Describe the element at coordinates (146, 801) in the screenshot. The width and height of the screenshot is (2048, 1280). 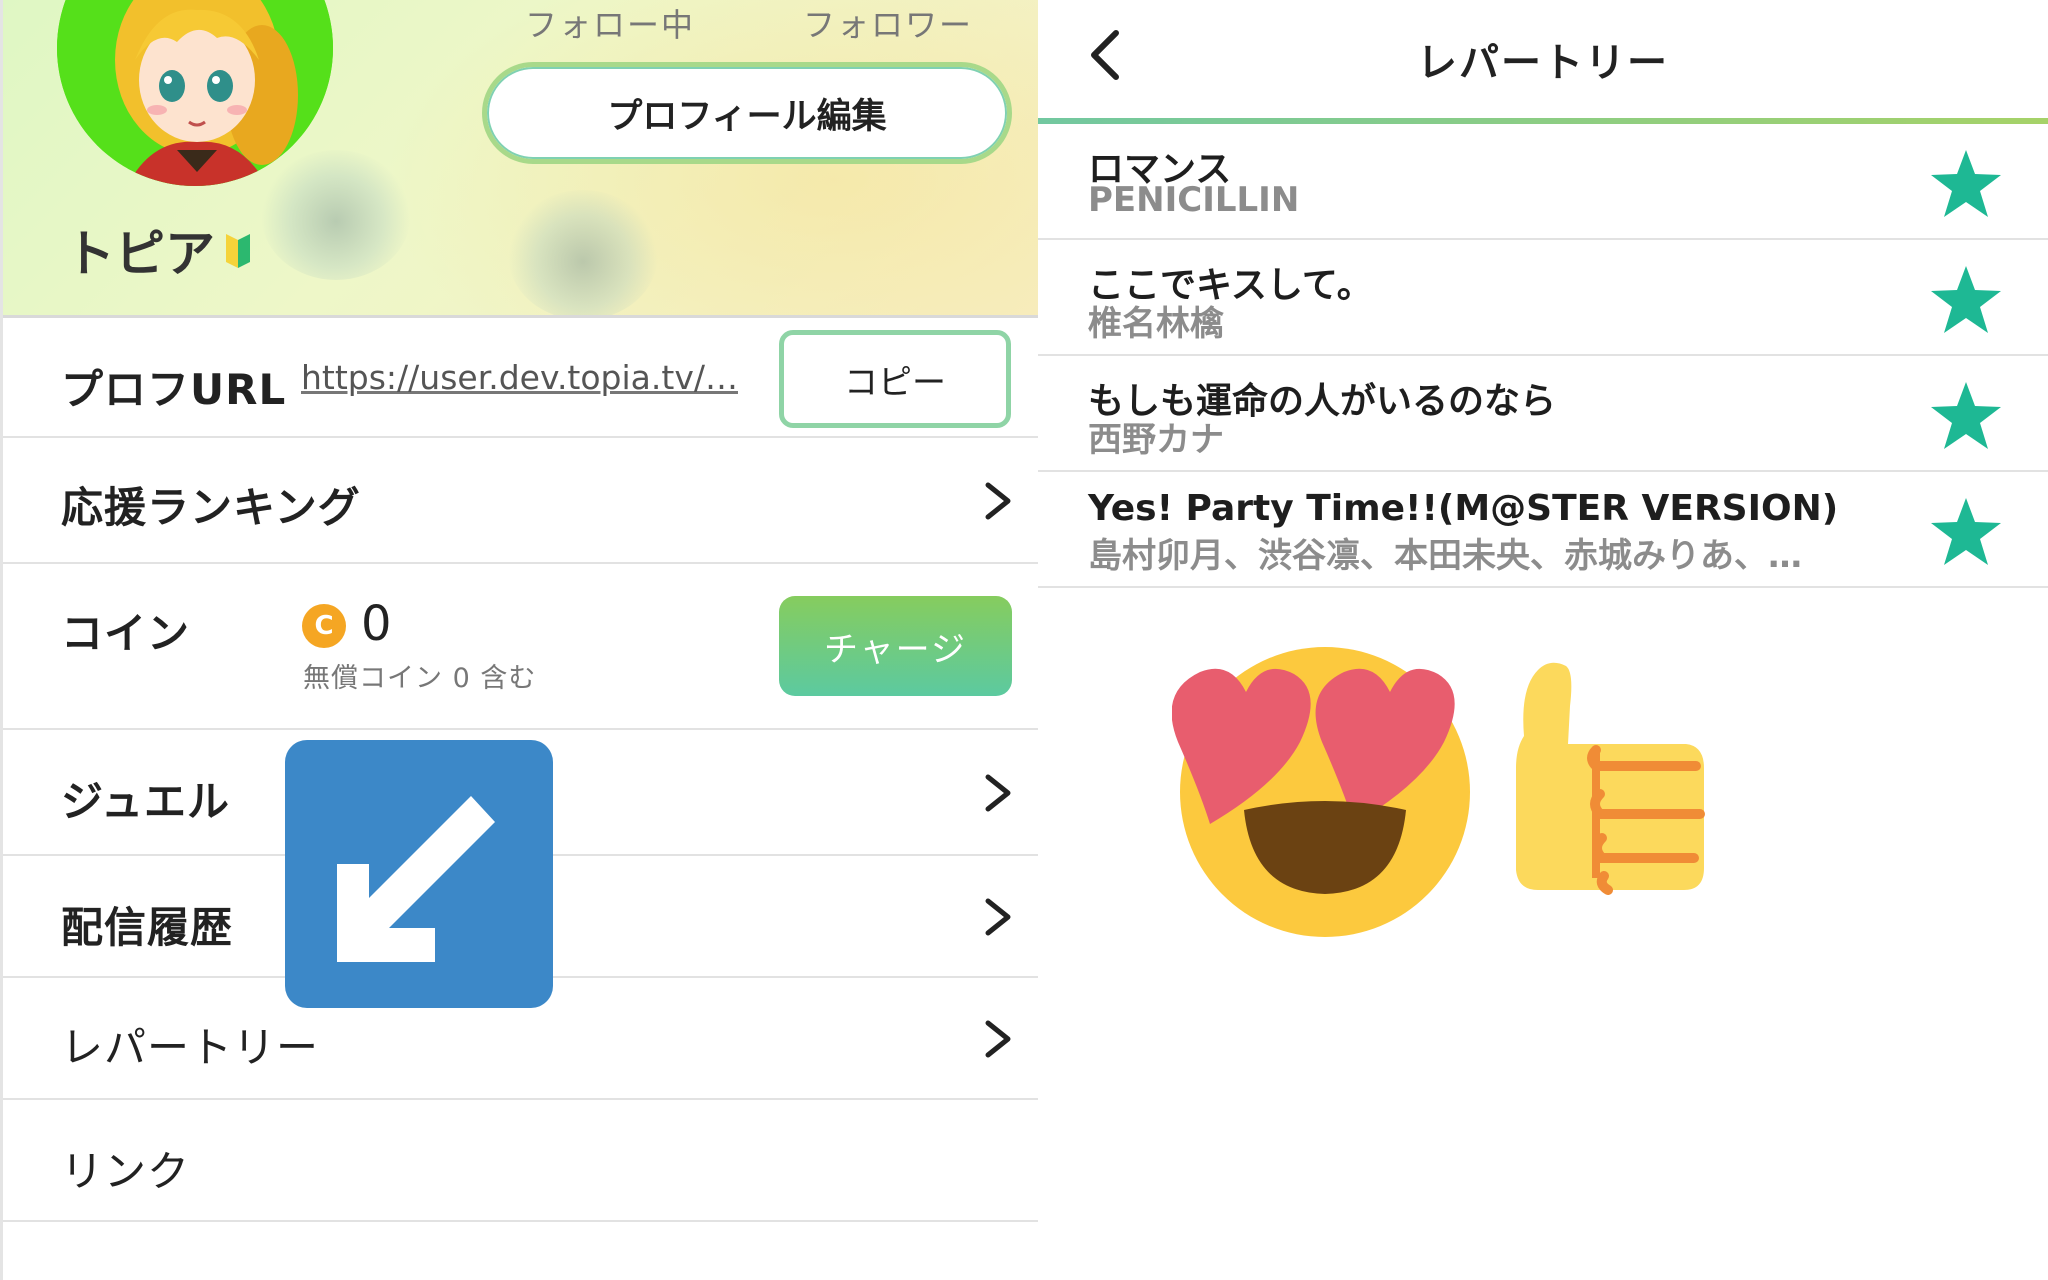
I see `jewel-label: ジュエル` at that location.